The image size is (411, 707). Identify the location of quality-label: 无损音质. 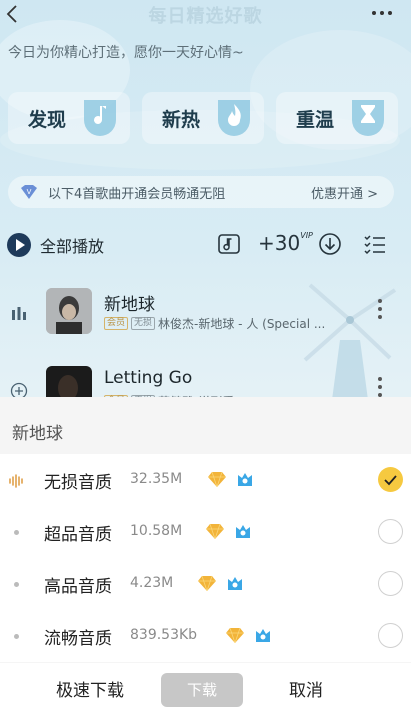
(78, 483).